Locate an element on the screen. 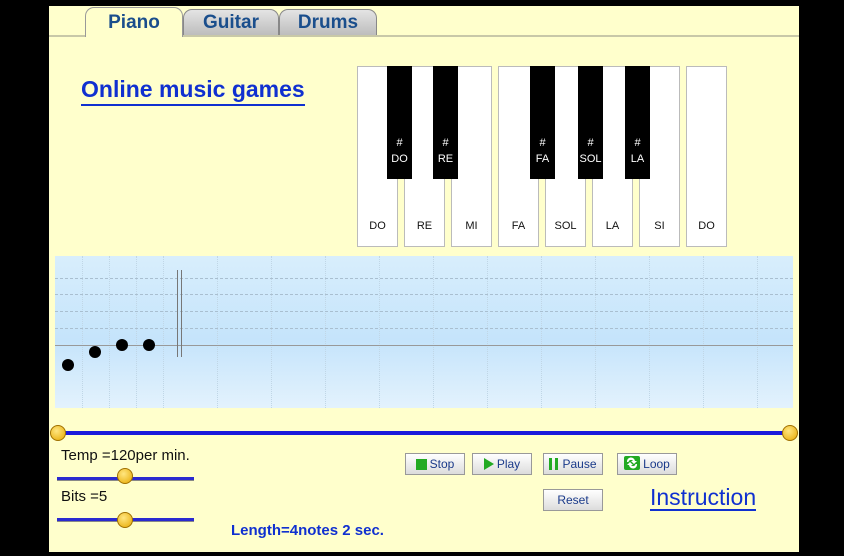 The image size is (844, 556). timeline-end-handle is located at coordinates (790, 433).